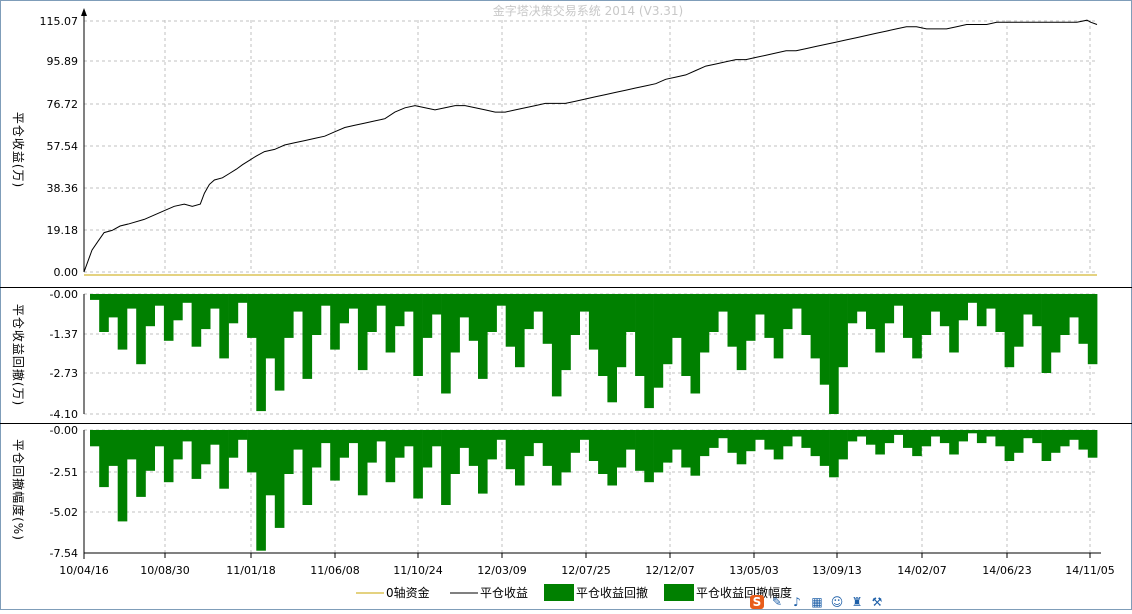 The width and height of the screenshot is (1132, 614). I want to click on legend-swatch, so click(679, 592).